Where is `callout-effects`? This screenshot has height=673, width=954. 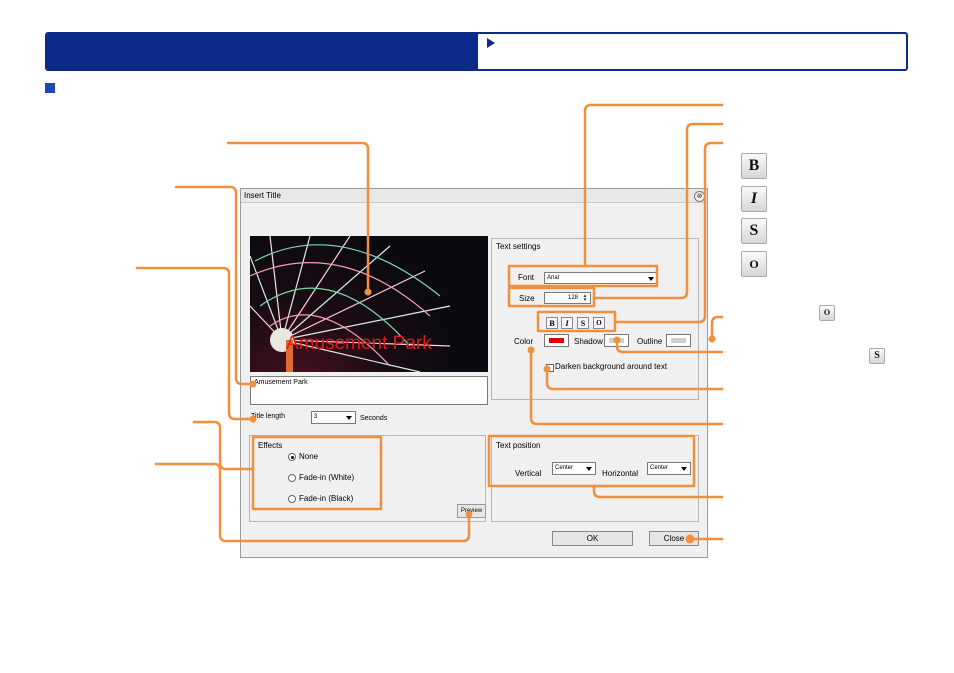
callout-effects is located at coordinates (223, 445).